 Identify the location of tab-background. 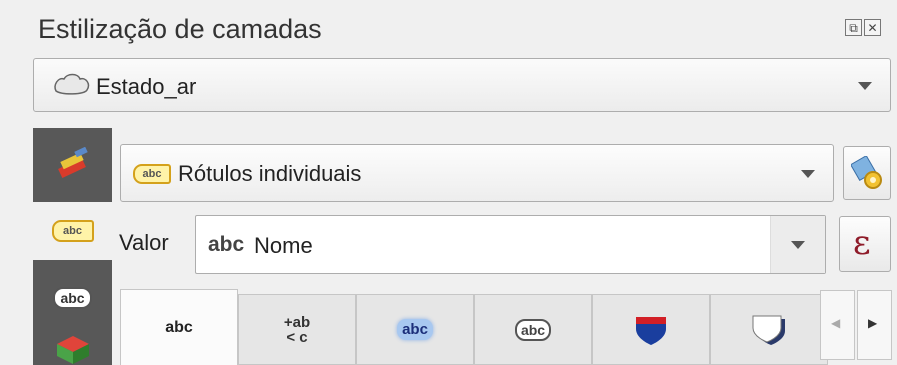
(651, 329).